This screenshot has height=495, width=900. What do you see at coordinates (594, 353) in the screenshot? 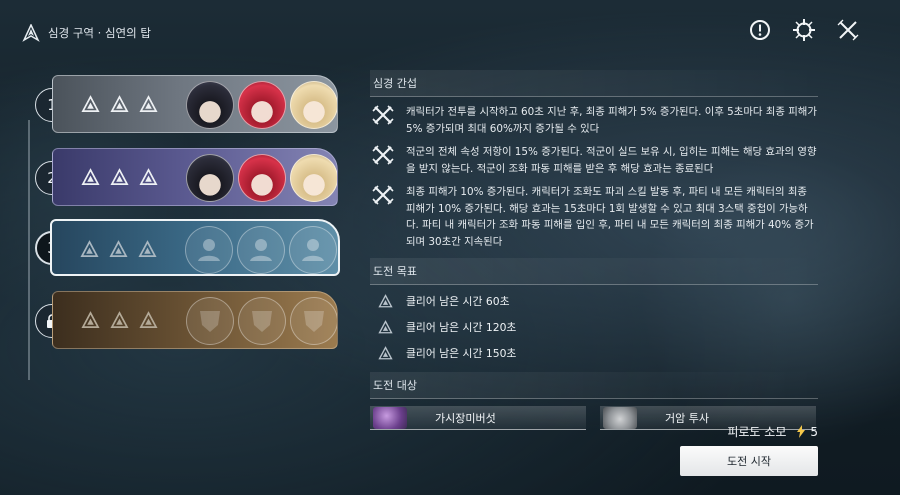
I see `goal-item: 클리어 남은 시간 150초` at bounding box center [594, 353].